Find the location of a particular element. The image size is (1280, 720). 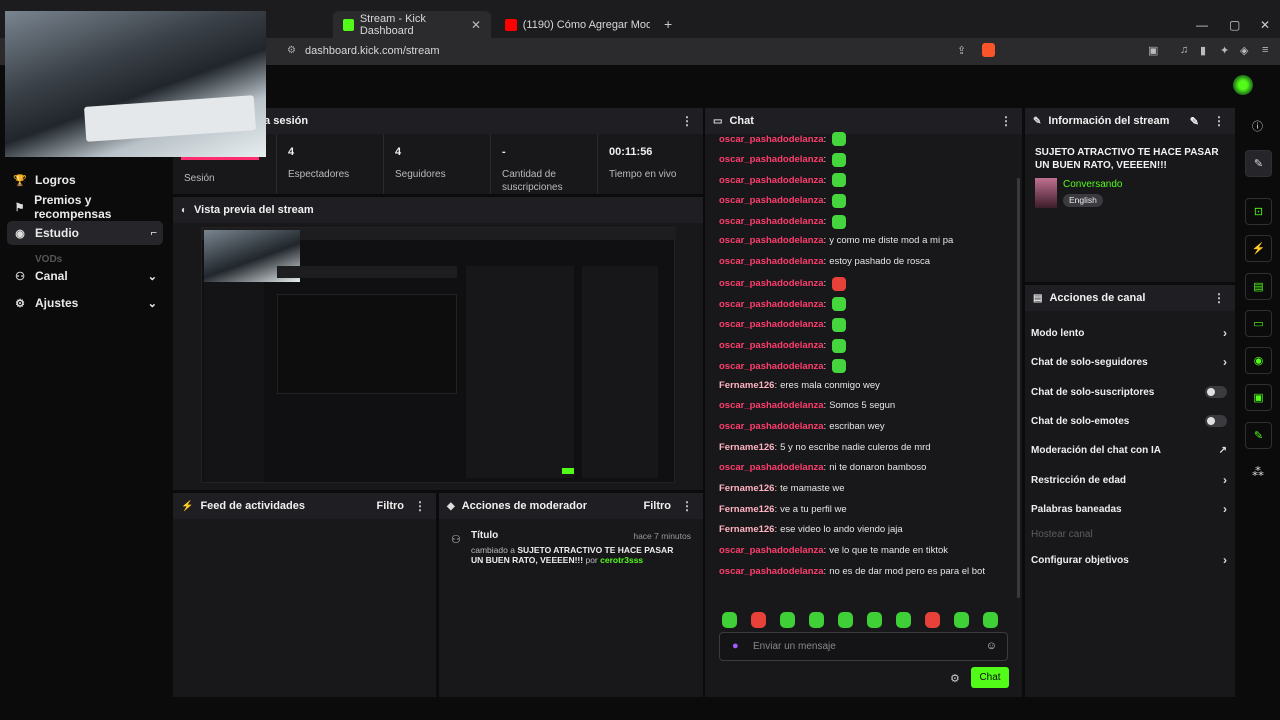

sidebar-item-estudio: ◉ Estudio ⌐ is located at coordinates (85, 233).